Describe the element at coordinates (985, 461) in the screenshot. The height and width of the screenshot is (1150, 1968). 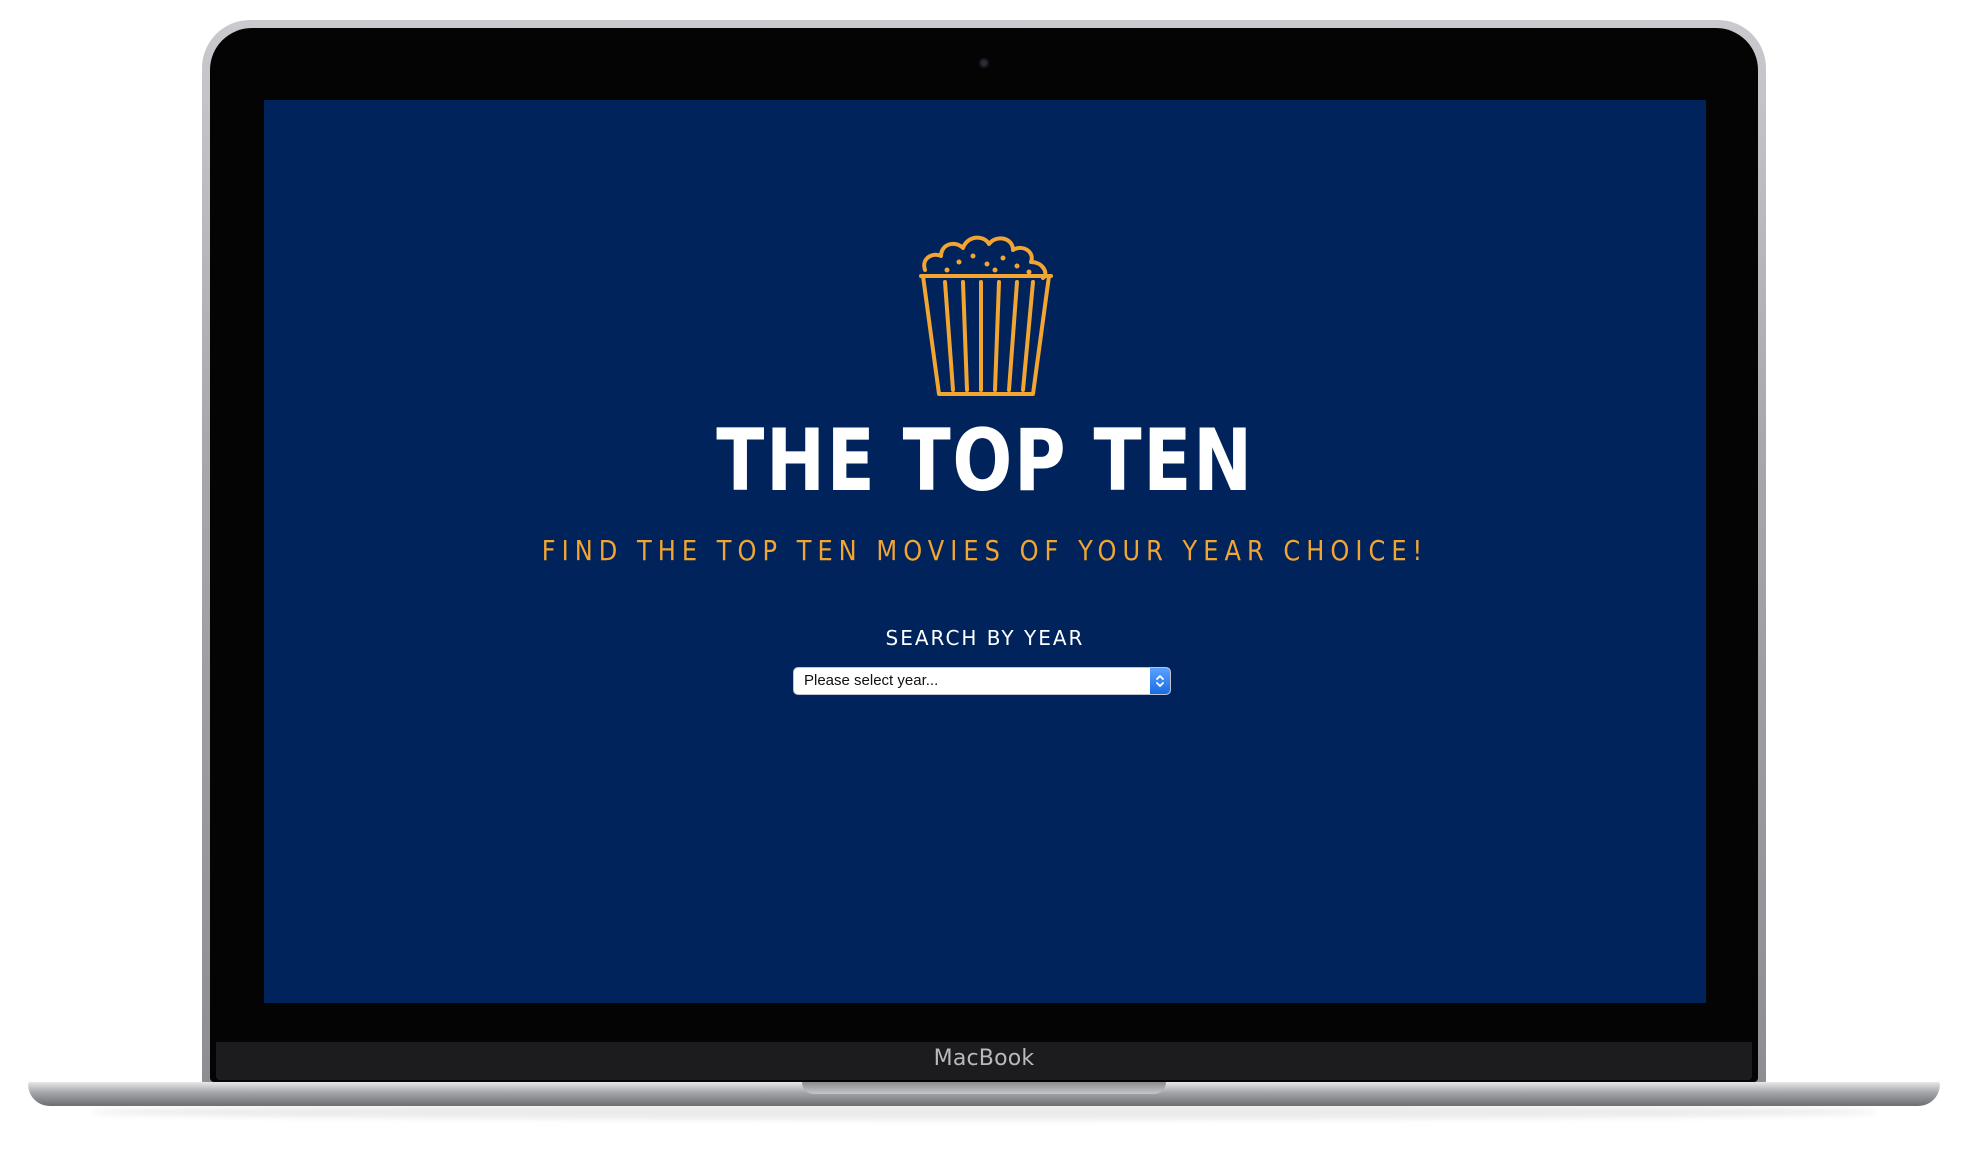
I see `page-title: THE TOP TEN` at that location.